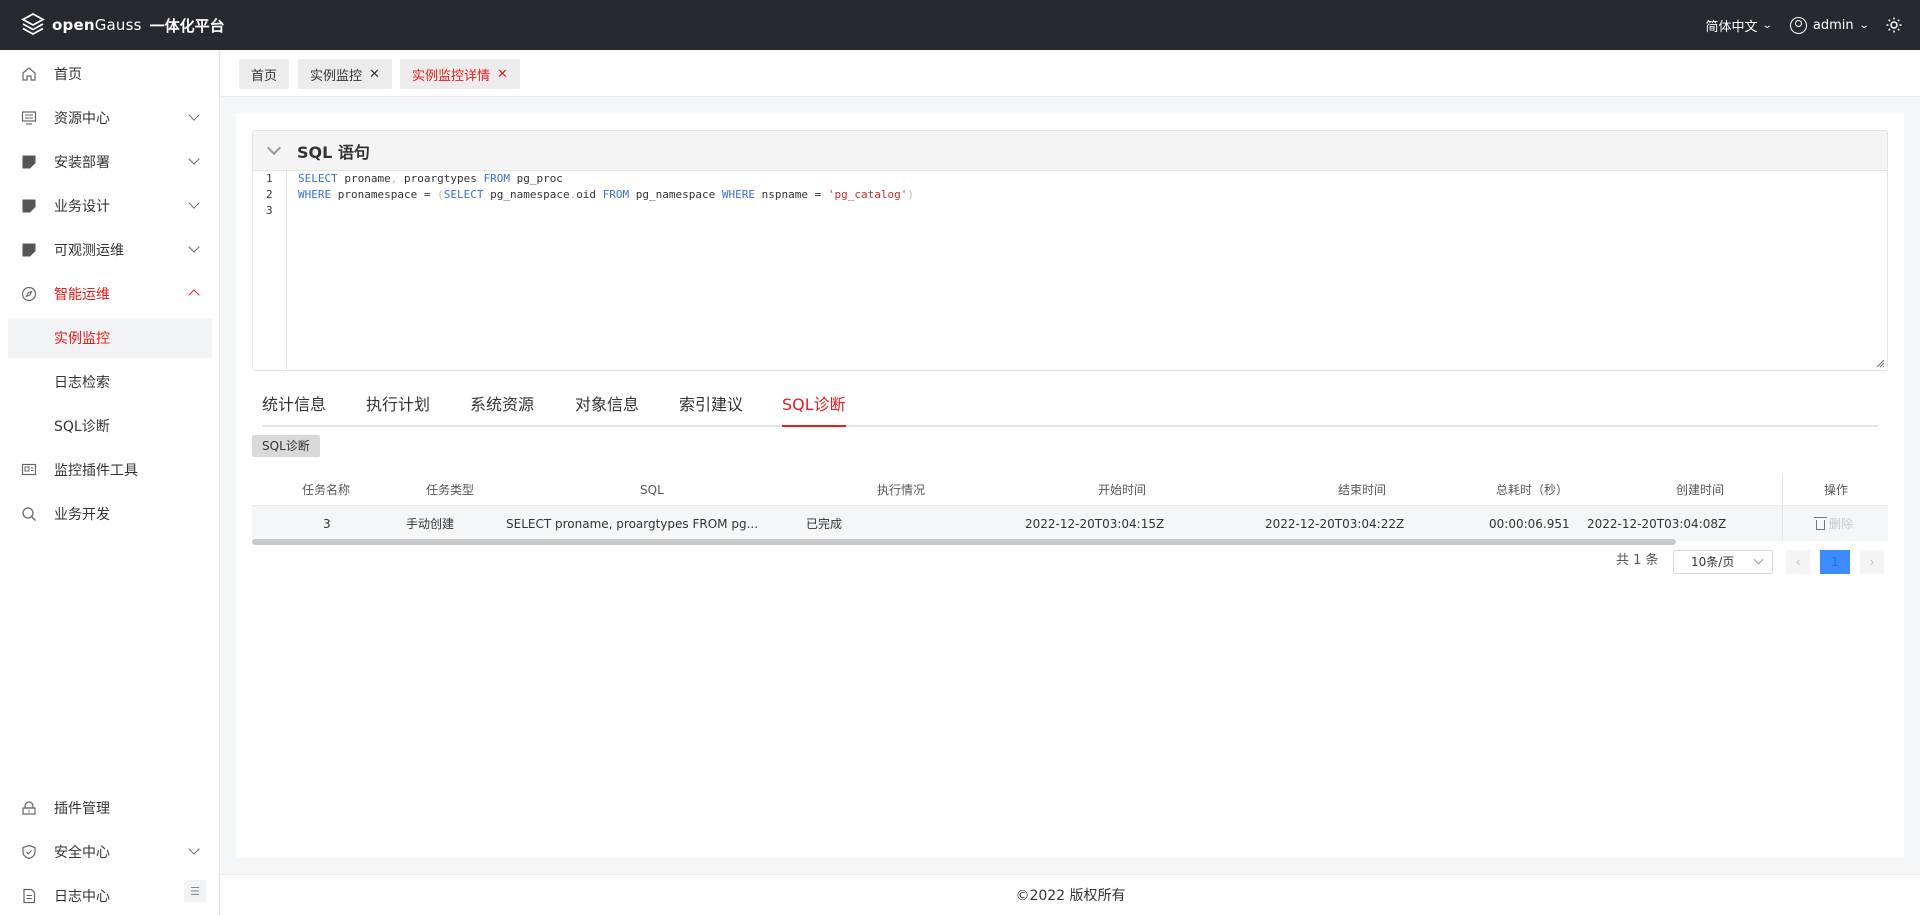 The width and height of the screenshot is (1920, 915). Describe the element at coordinates (110, 338) in the screenshot. I see `sidebar-subitem-instance-monitor: 实例监控` at that location.